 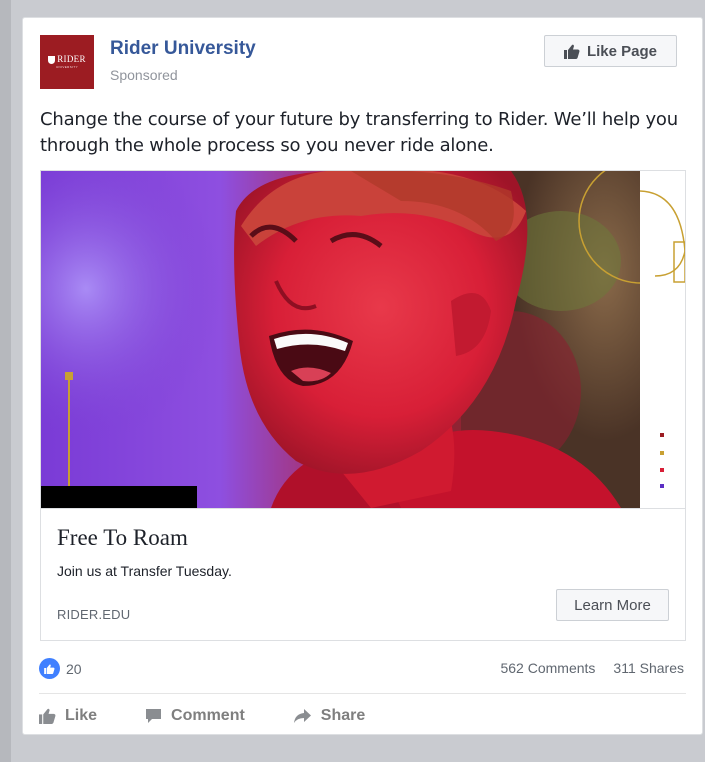 What do you see at coordinates (119, 497) in the screenshot?
I see `image-black-bar` at bounding box center [119, 497].